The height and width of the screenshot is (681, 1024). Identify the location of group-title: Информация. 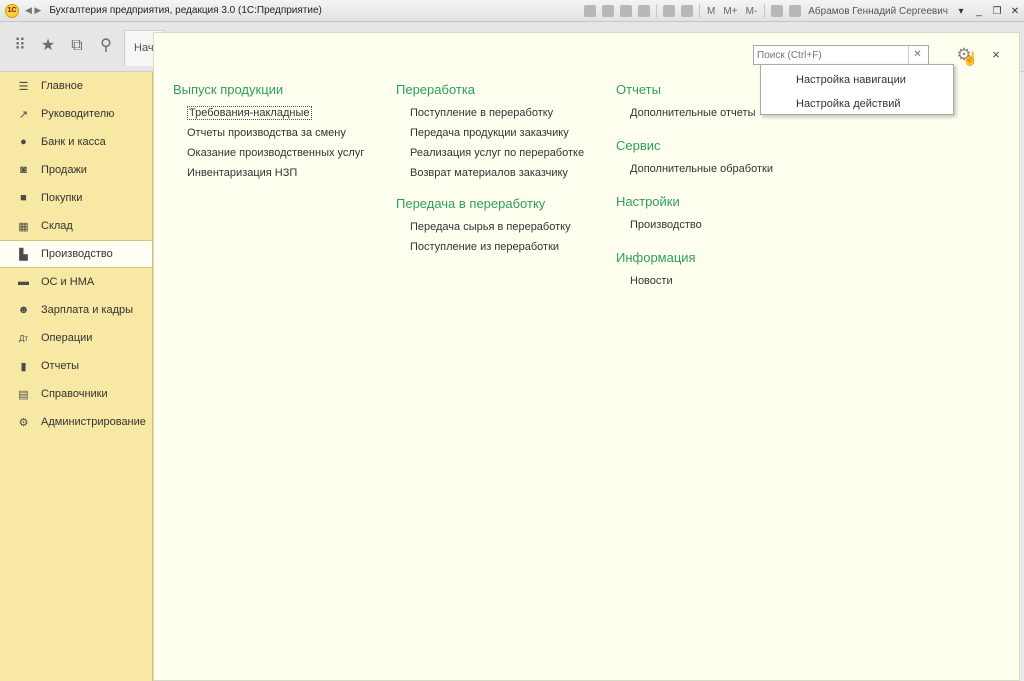
(656, 257).